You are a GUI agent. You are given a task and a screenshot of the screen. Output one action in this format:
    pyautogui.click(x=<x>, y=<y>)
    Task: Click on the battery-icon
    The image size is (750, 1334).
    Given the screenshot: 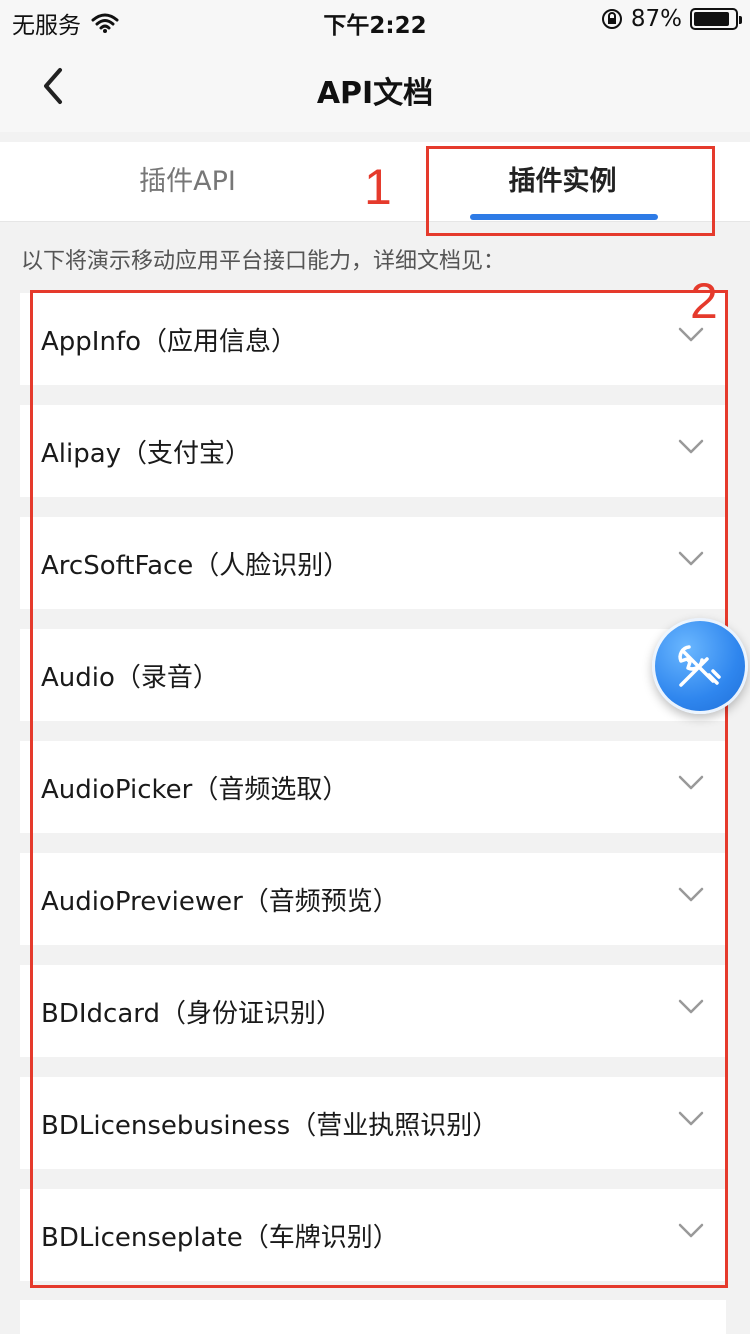 What is the action you would take?
    pyautogui.click(x=716, y=19)
    